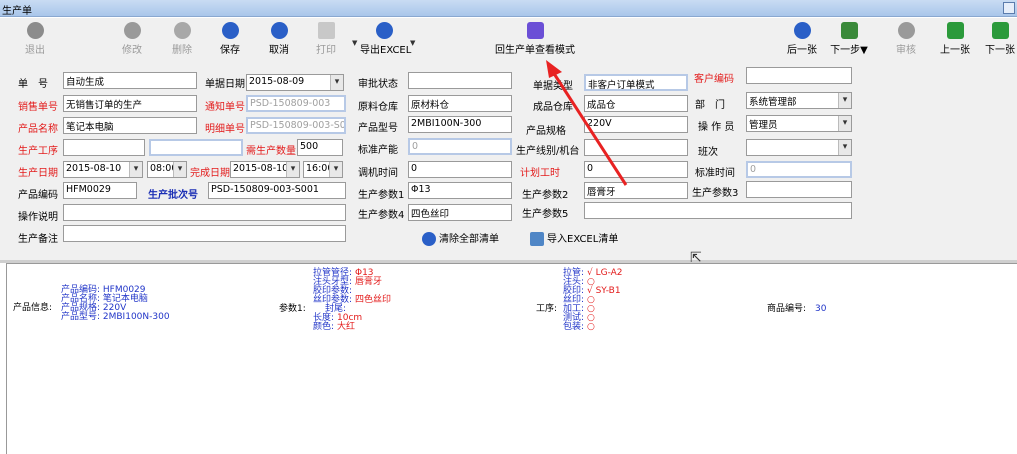 This screenshot has height=454, width=1017. What do you see at coordinates (265, 169) in the screenshot?
I see `end-date-picker: 2015-08-10` at bounding box center [265, 169].